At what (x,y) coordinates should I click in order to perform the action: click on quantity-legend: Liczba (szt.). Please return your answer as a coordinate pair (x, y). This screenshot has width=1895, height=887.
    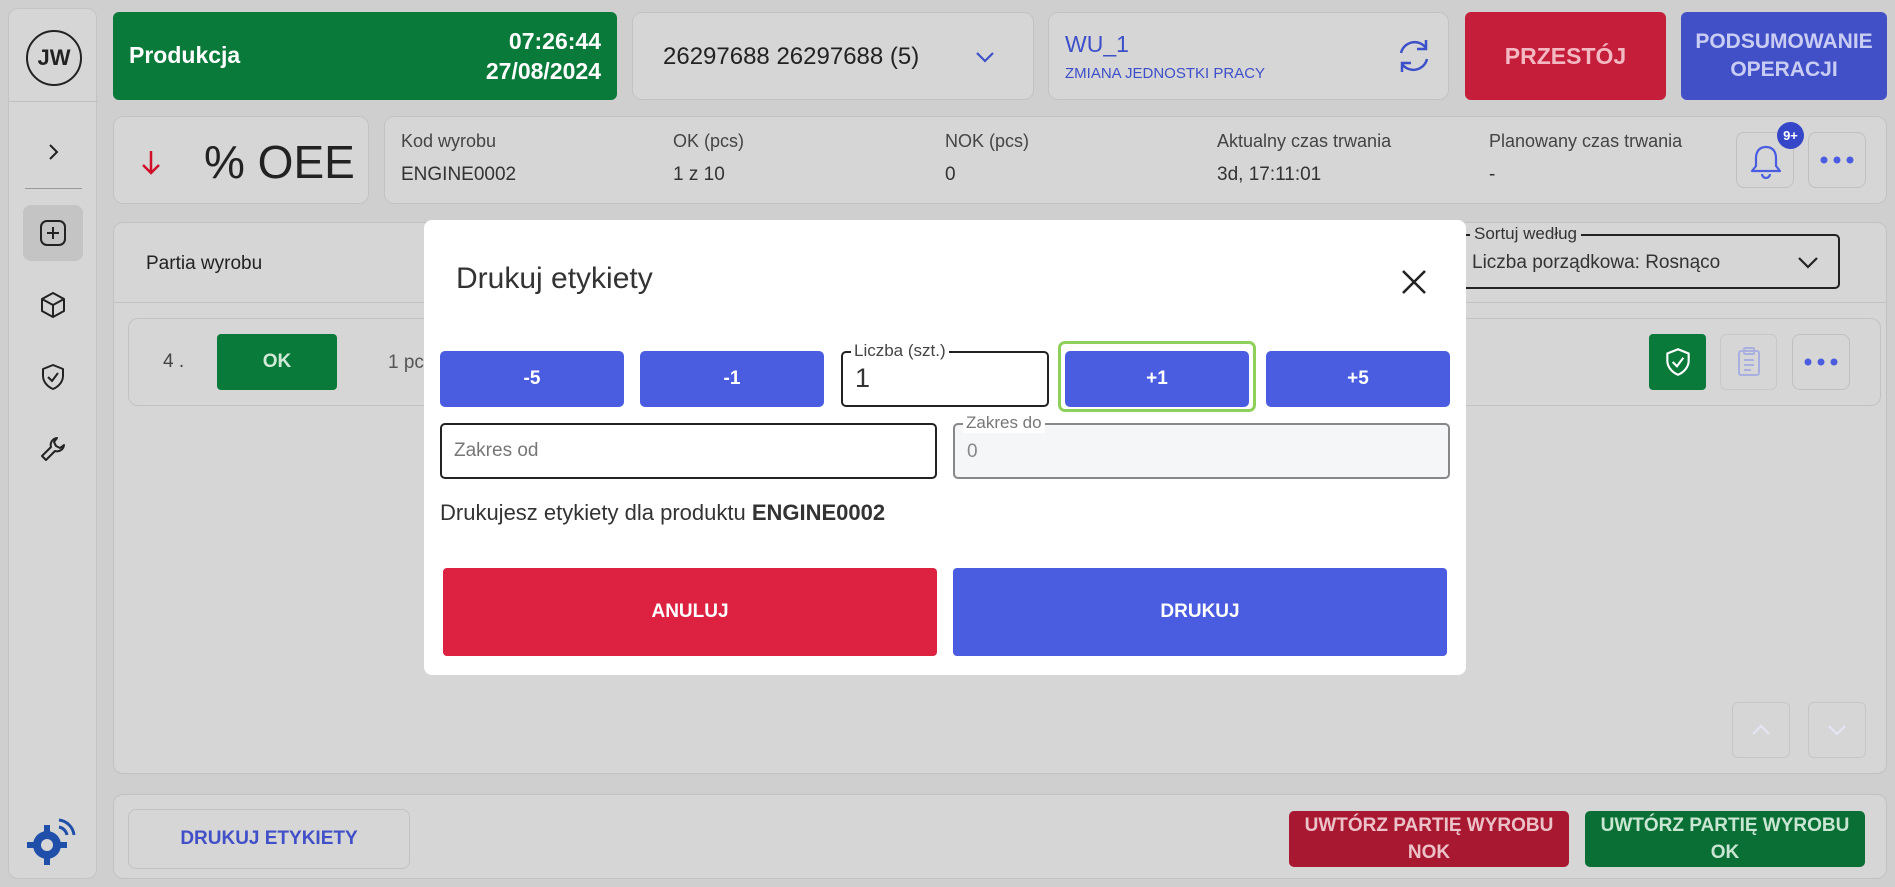
    Looking at the image, I should click on (900, 351).